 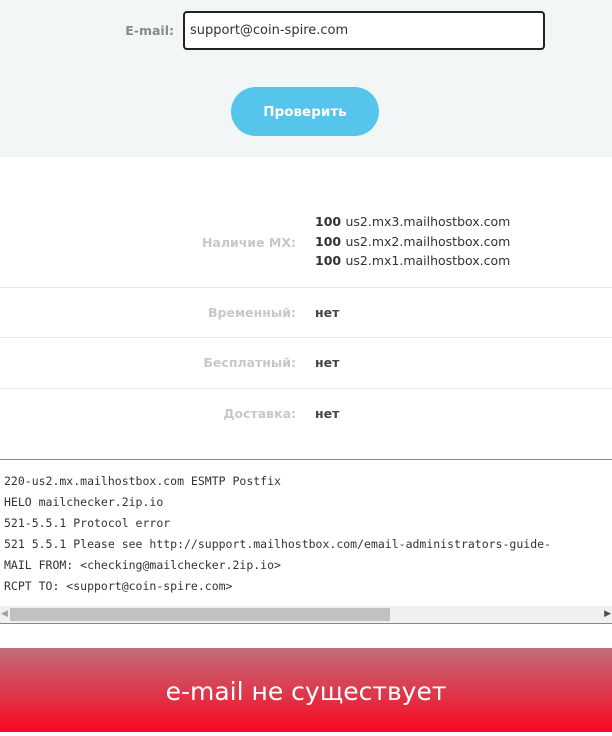 I want to click on check-button: Проверить, so click(x=305, y=111).